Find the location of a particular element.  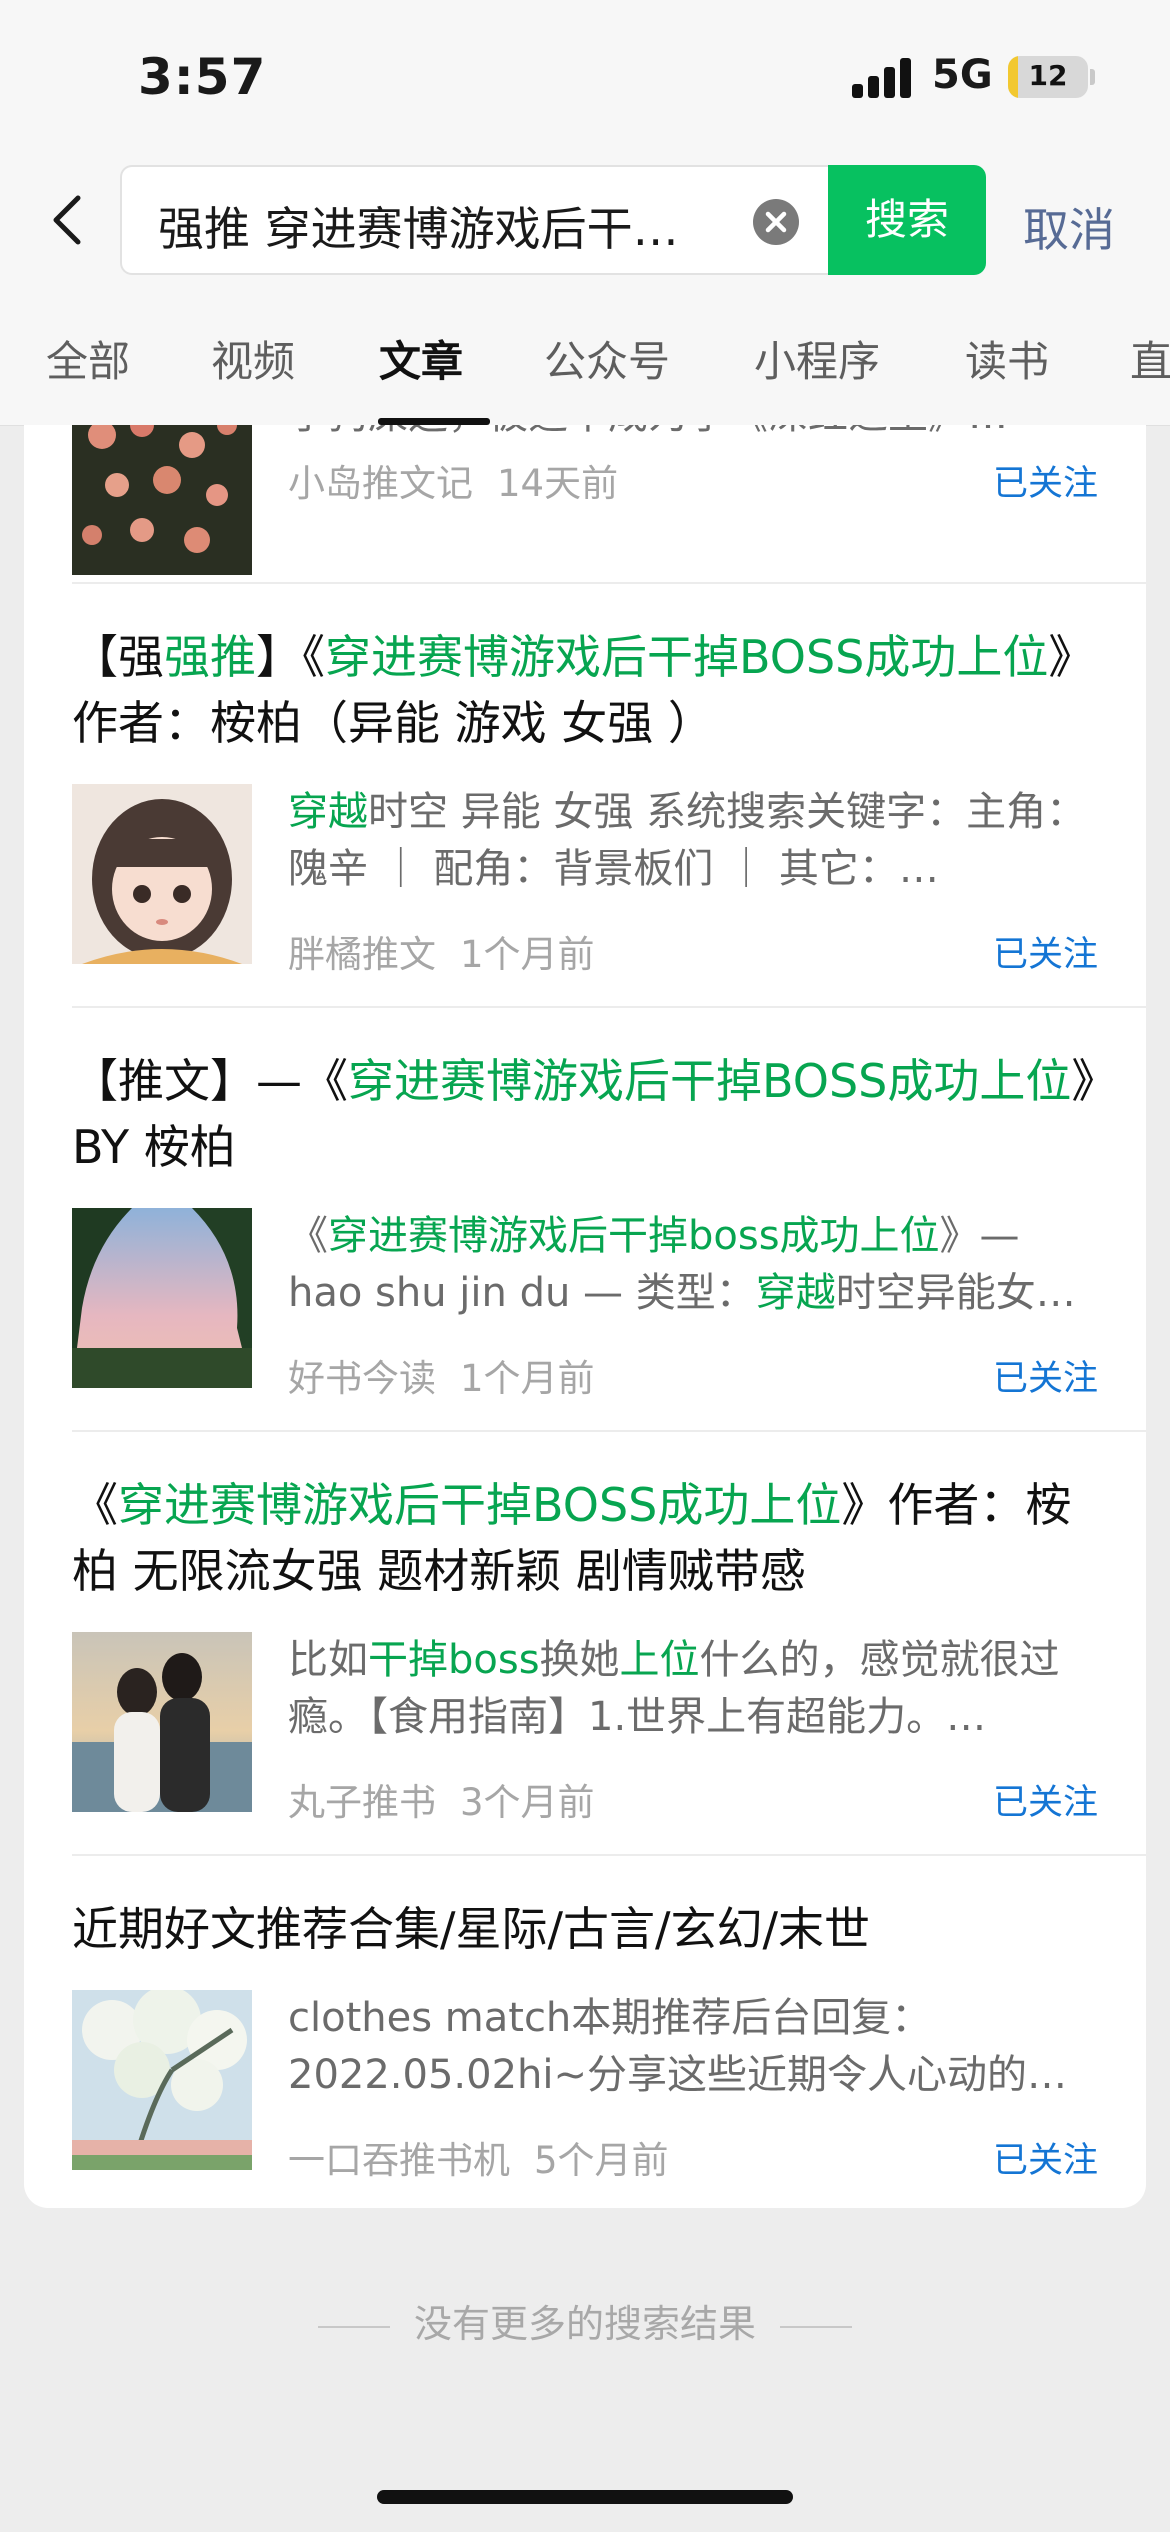

result-time: 5个月前 is located at coordinates (601, 2160).